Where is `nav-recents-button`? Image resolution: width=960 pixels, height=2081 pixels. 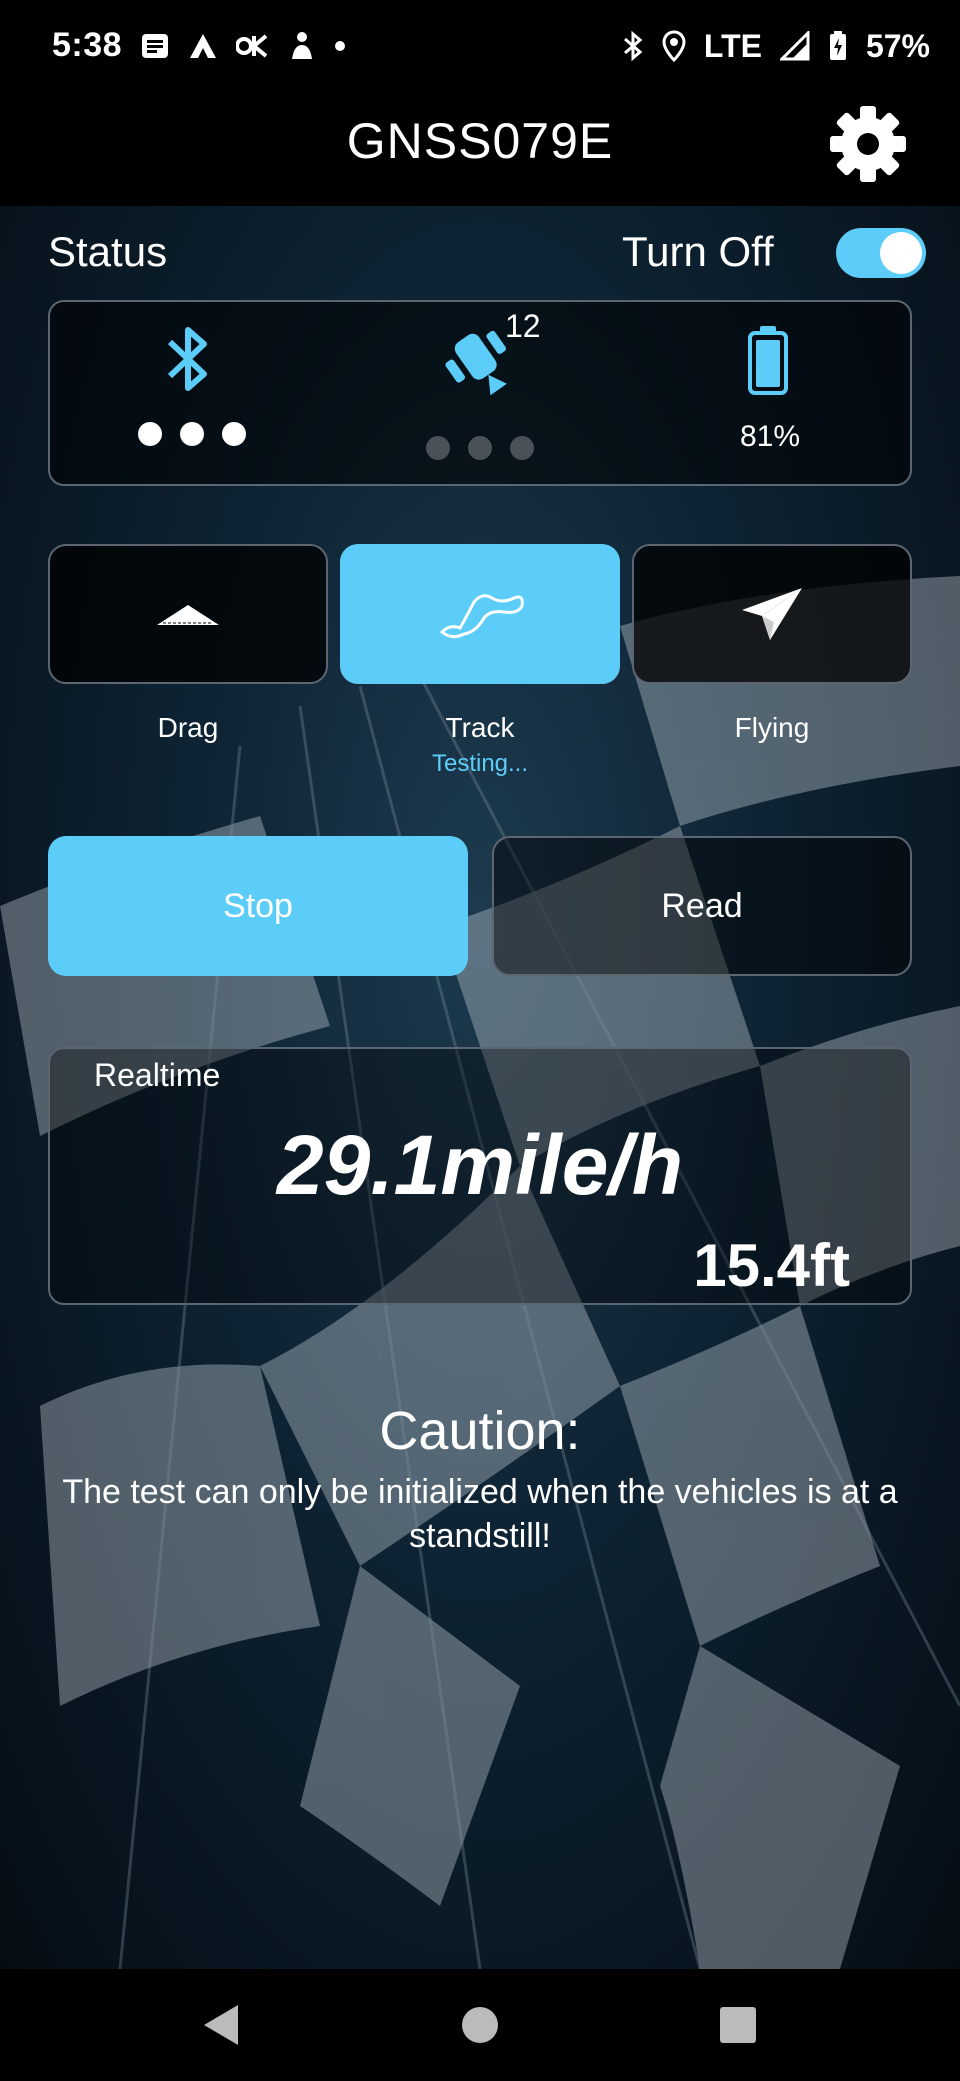
nav-recents-button is located at coordinates (738, 2025).